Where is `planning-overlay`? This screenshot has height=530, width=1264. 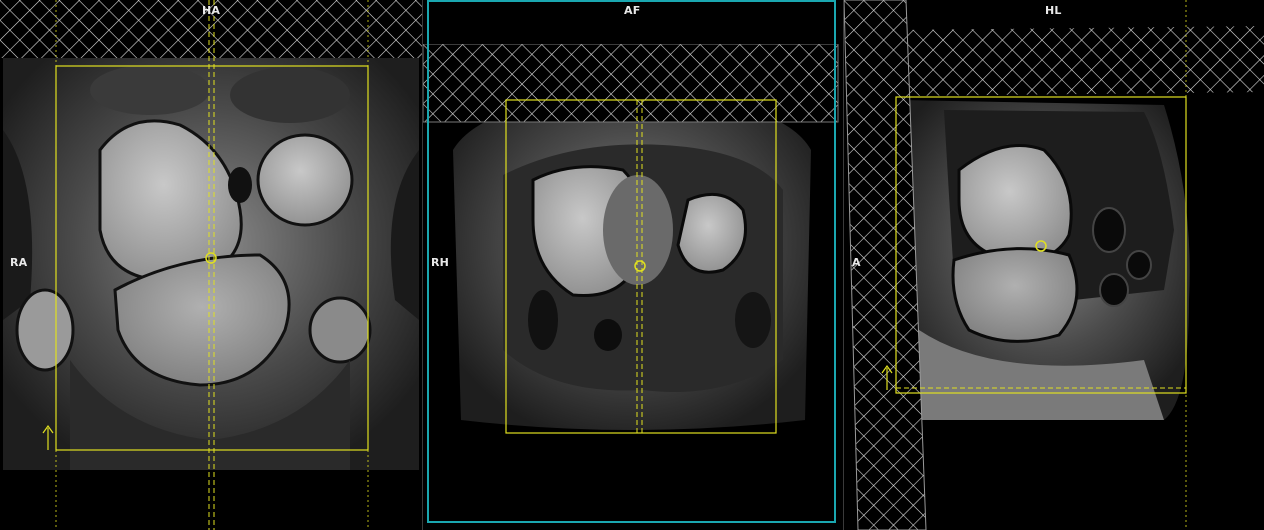 planning-overlay is located at coordinates (641, 266).